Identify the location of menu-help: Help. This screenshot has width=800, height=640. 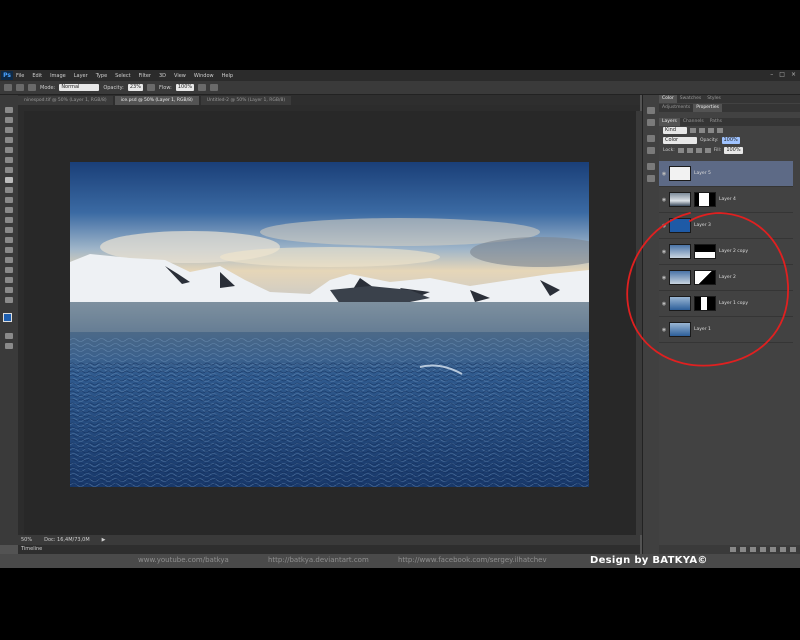
(227, 76).